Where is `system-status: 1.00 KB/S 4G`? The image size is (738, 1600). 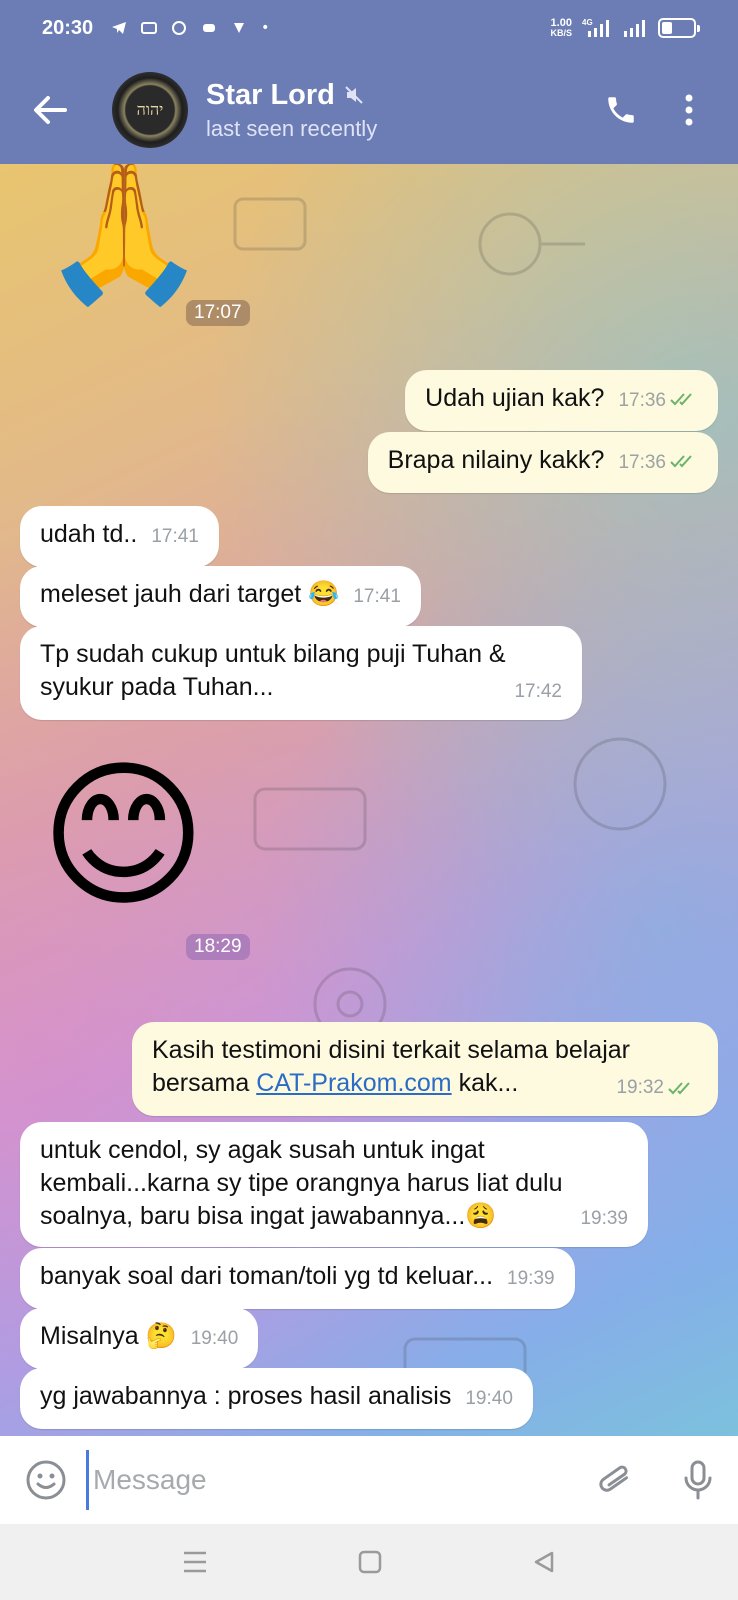 system-status: 1.00 KB/S 4G is located at coordinates (625, 28).